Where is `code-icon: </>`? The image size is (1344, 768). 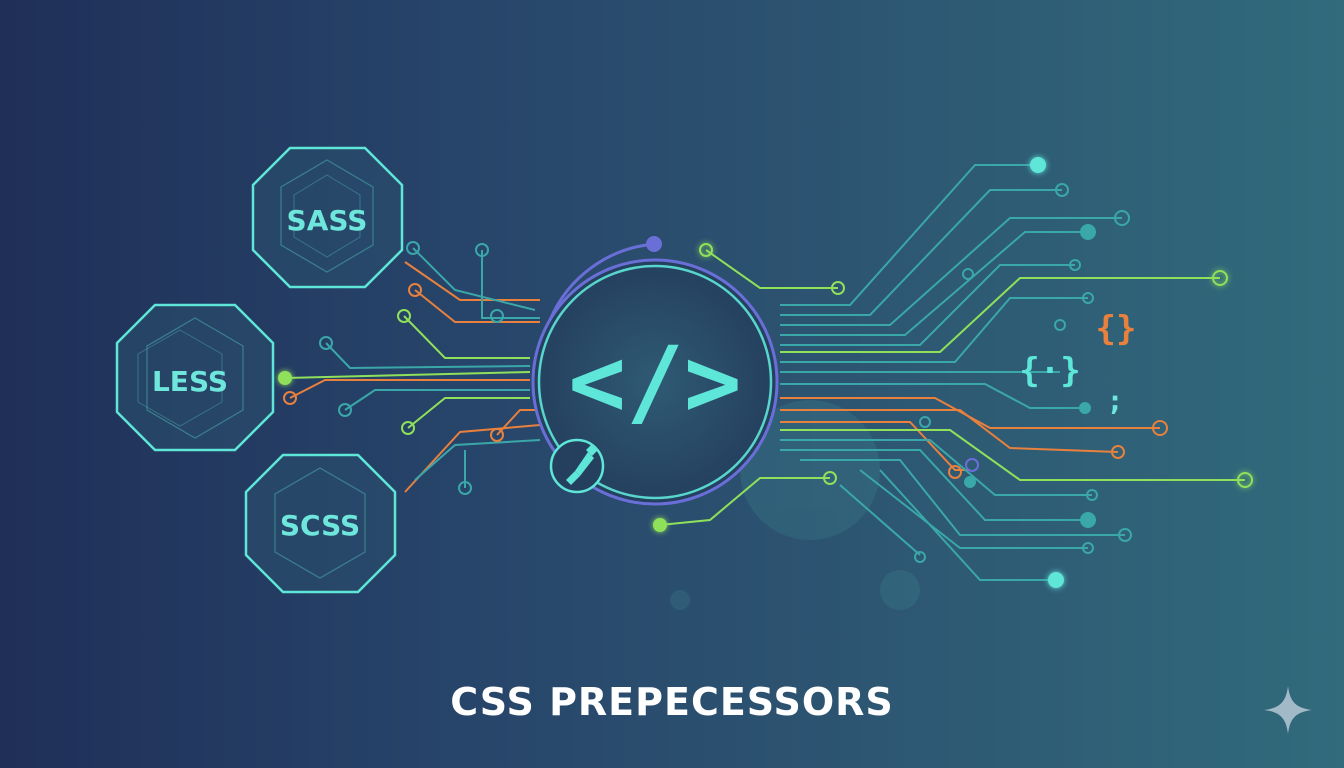 code-icon: </> is located at coordinates (654, 382).